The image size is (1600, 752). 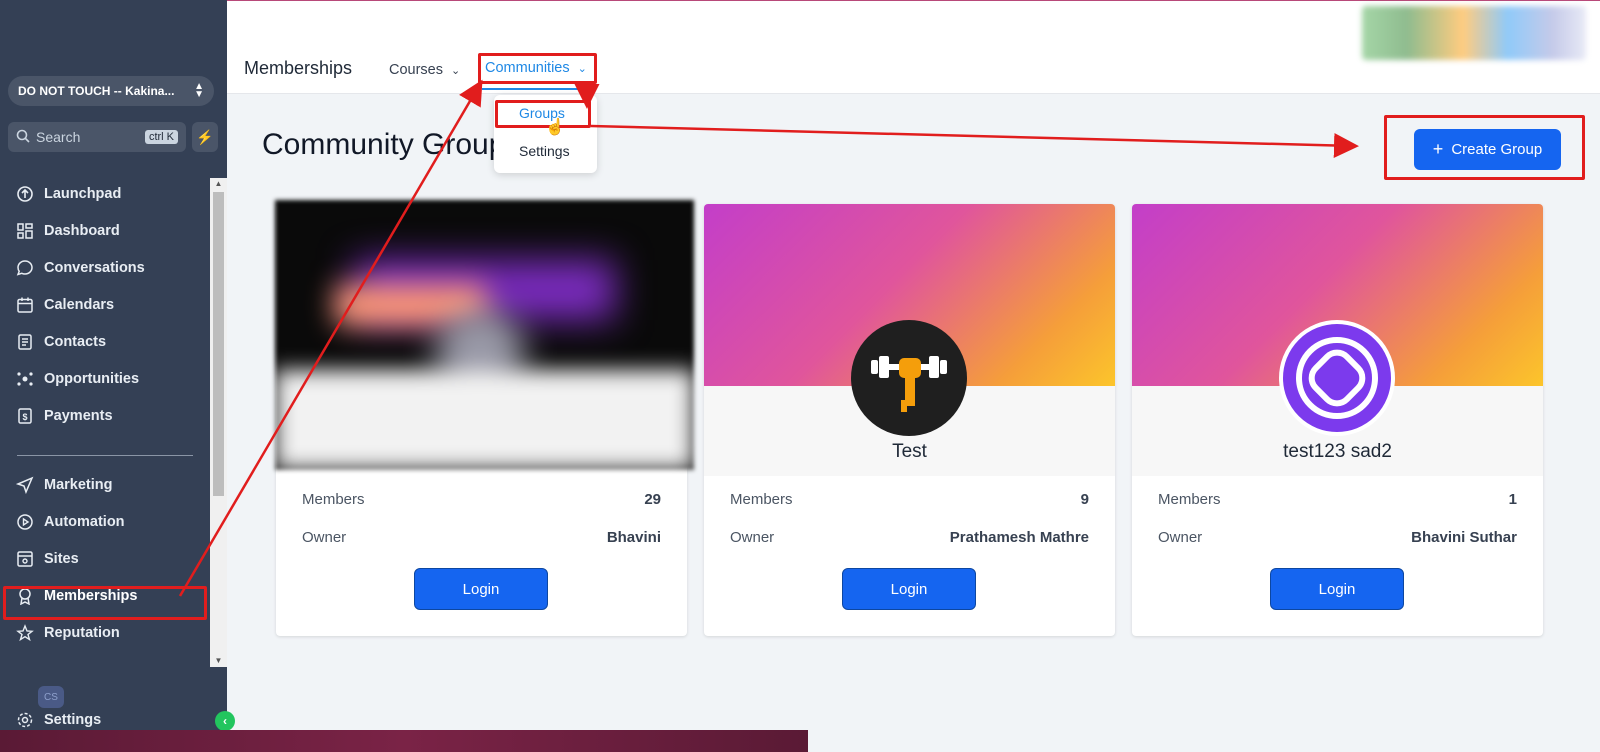 I want to click on sidebar-item-dashboard: Dashboard, so click(x=68, y=231).